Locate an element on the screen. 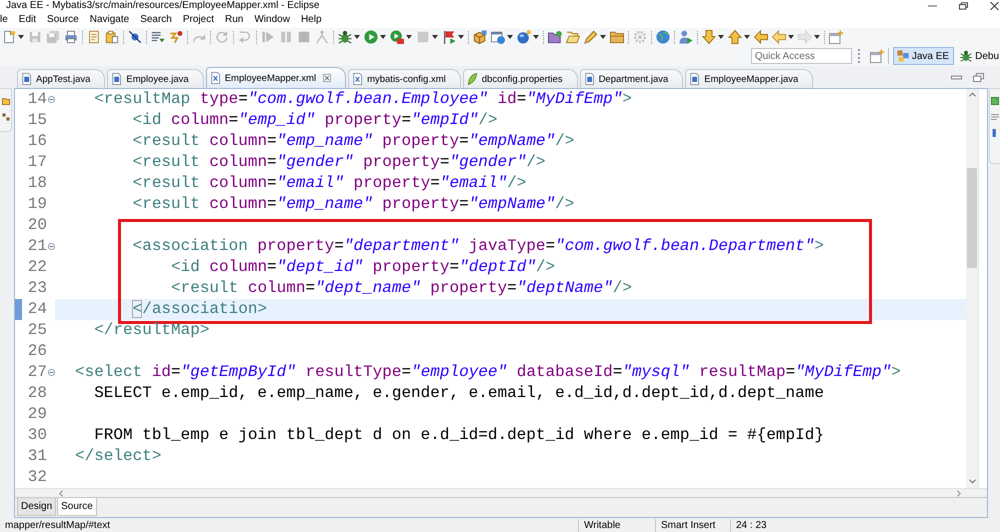  maximize-icon is located at coordinates (978, 77).